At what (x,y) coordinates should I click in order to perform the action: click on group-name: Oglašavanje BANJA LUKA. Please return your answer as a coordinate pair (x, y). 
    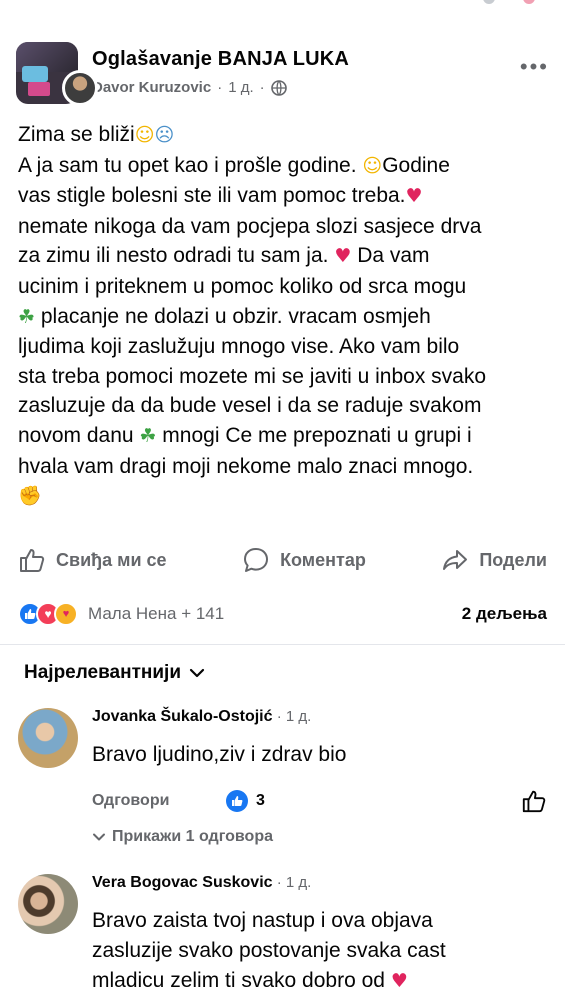
    Looking at the image, I should click on (220, 59).